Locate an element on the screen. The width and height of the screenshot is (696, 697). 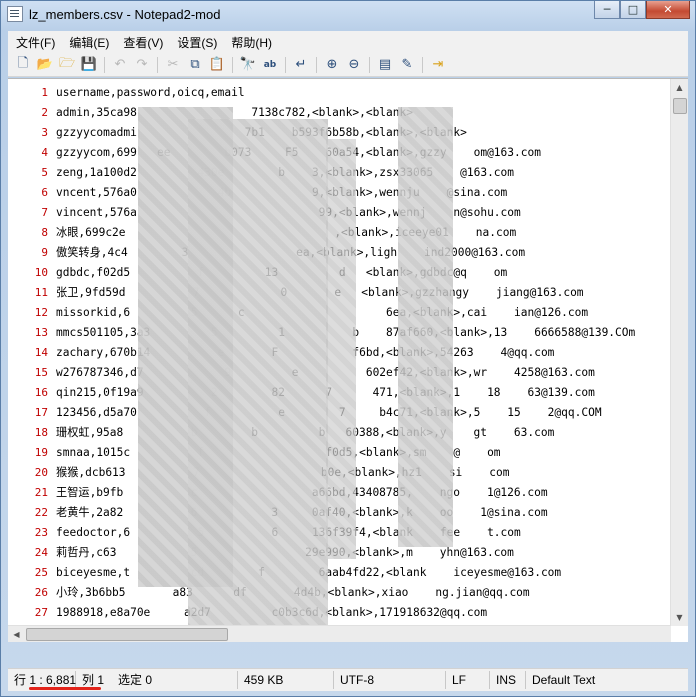
caption-buttons: ─ □ ✕ is located at coordinates (642, 11).